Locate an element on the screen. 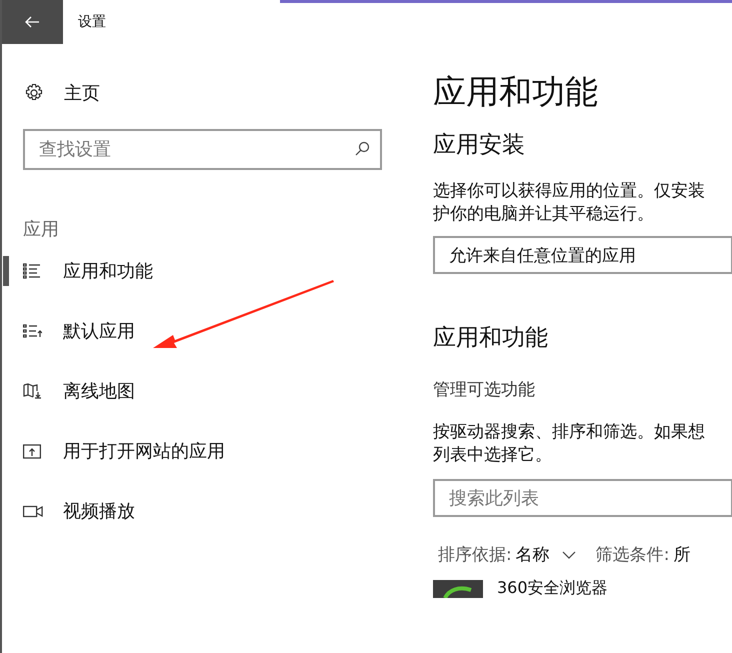 This screenshot has width=732, height=653. sort-label: 排序依据: is located at coordinates (475, 555).